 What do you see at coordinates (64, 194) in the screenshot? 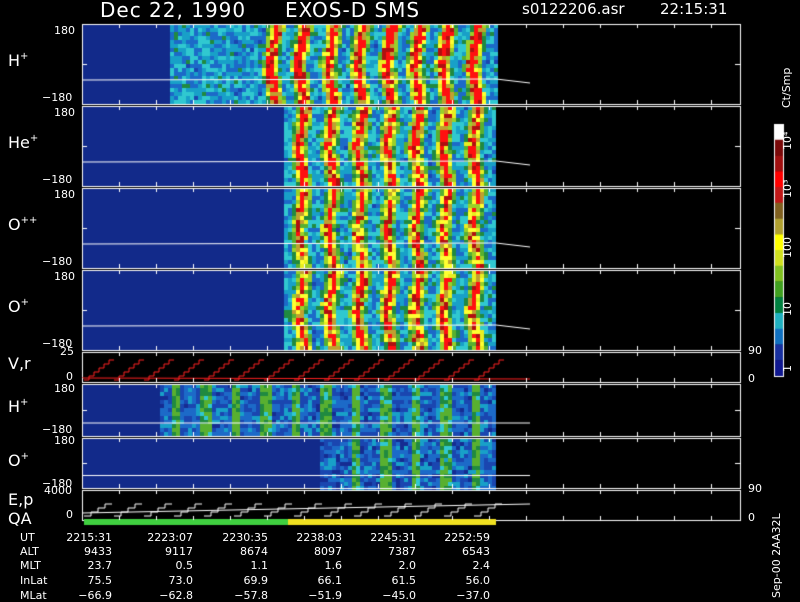
I see `tick-top-opp: 180` at bounding box center [64, 194].